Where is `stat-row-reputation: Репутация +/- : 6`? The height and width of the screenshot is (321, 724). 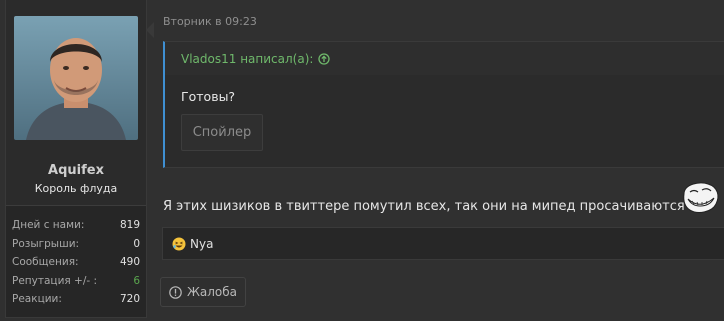 stat-row-reputation: Репутация +/- : 6 is located at coordinates (76, 281).